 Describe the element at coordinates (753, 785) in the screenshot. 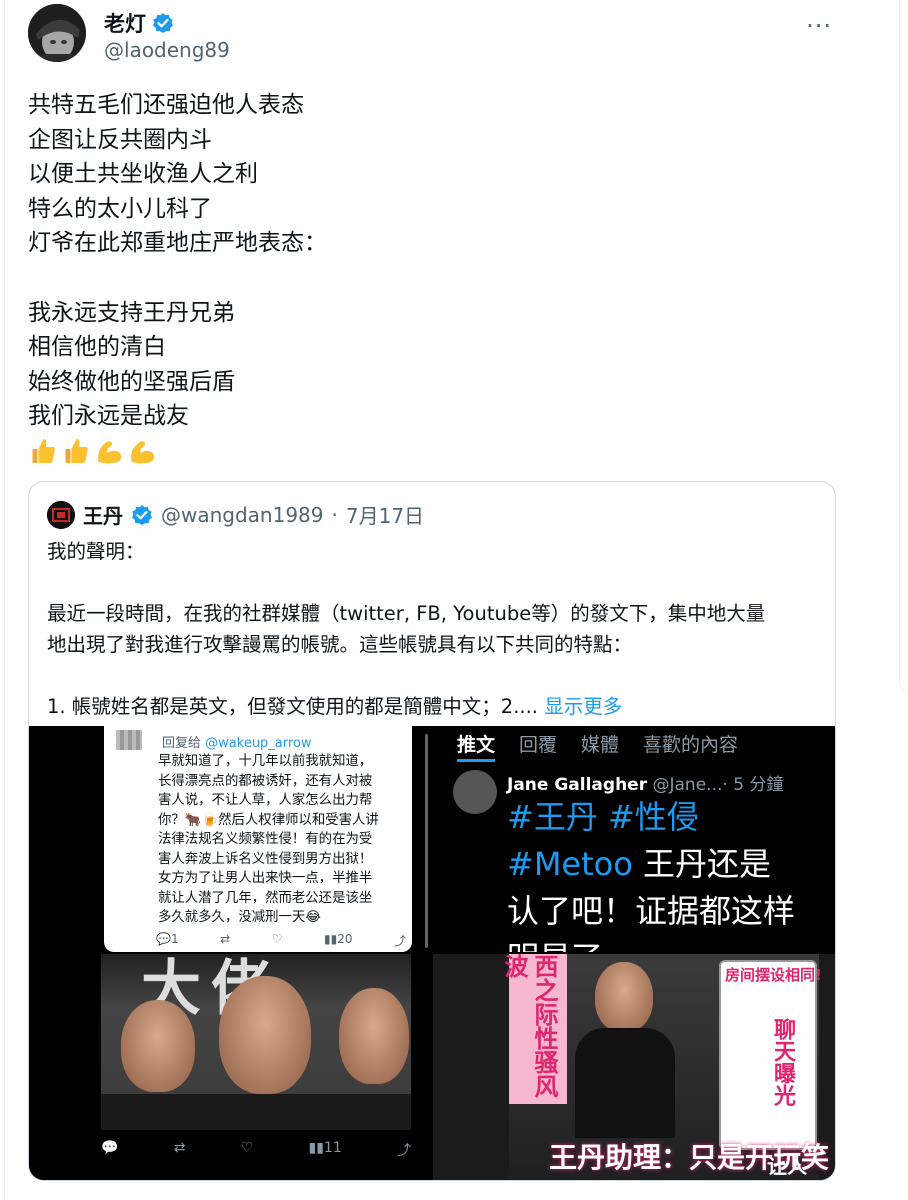

I see `dark-time: · 5 分鐘` at that location.